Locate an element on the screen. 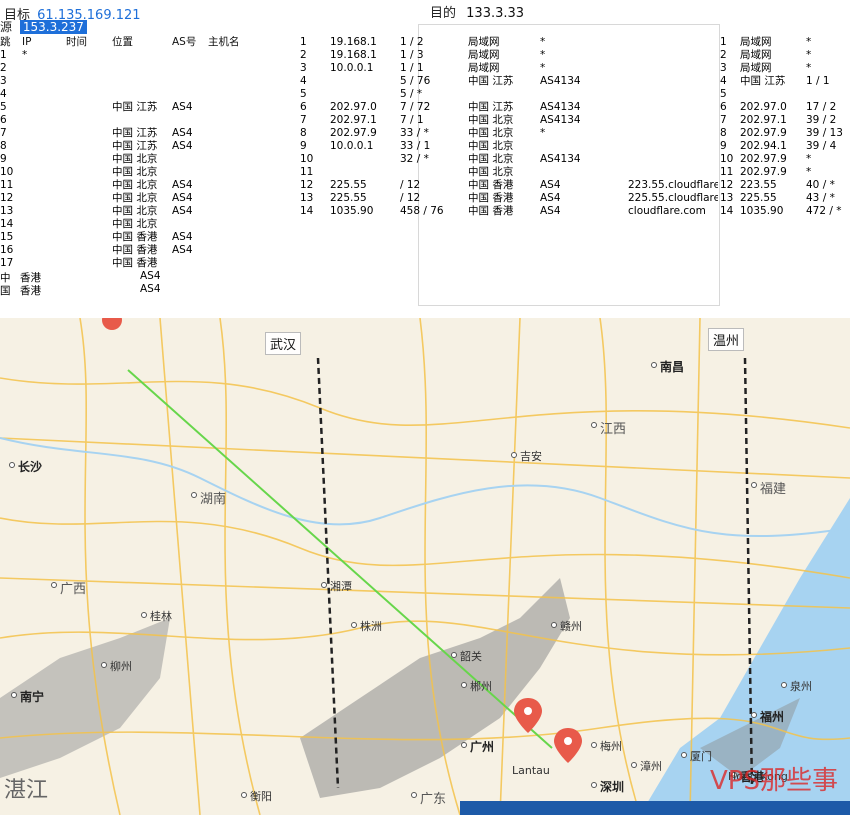 The width and height of the screenshot is (850, 815). location-cell: 中国 香港 is located at coordinates (135, 250).